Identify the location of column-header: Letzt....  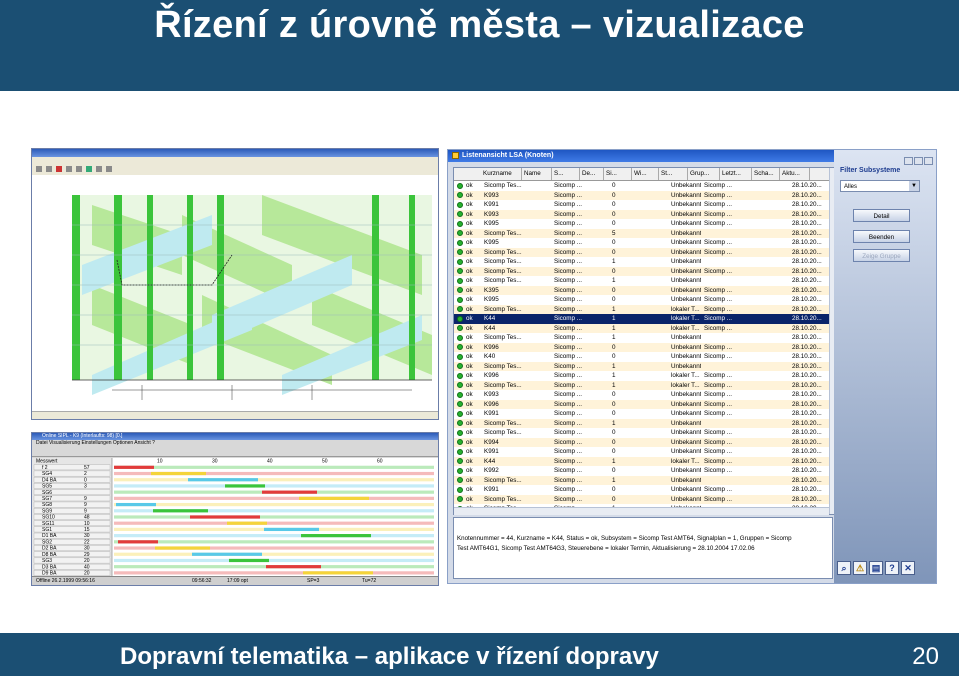
(736, 174).